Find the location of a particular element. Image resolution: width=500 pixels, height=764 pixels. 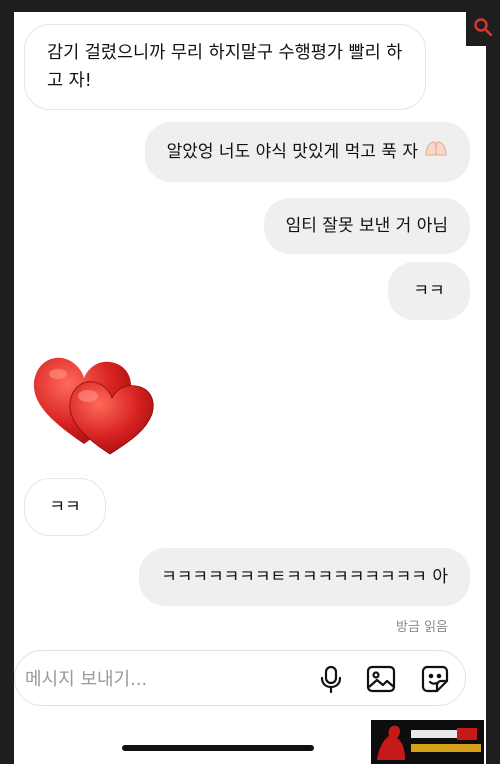

message-text: 감기 걸렸으니까 무리 하지말구 수행평가 빨리 하고 자! is located at coordinates (225, 67).